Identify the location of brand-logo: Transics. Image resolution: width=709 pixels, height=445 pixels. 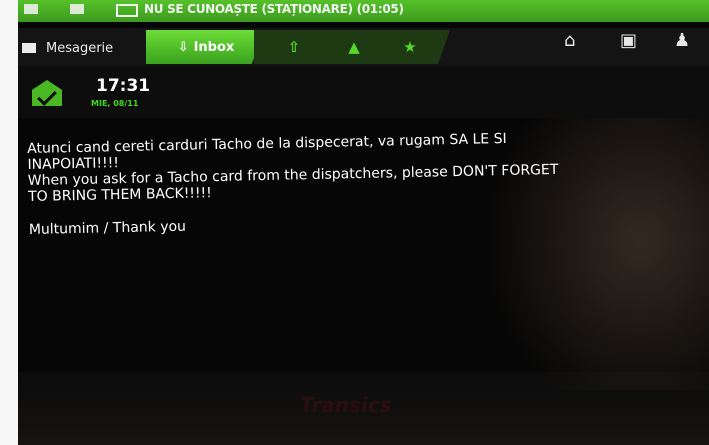
(346, 405).